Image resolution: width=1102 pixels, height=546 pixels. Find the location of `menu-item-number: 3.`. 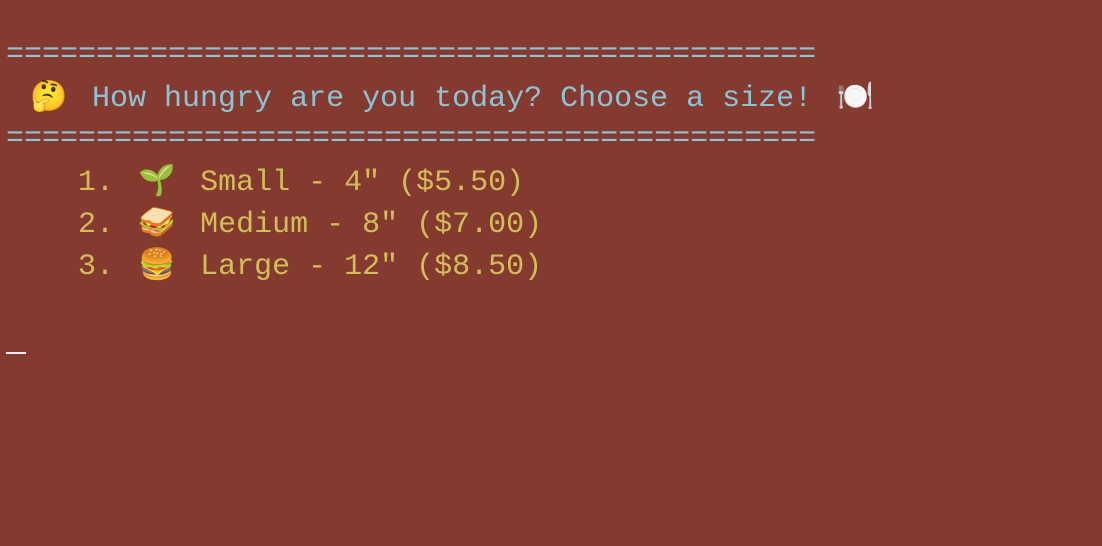

menu-item-number: 3. is located at coordinates (96, 267).